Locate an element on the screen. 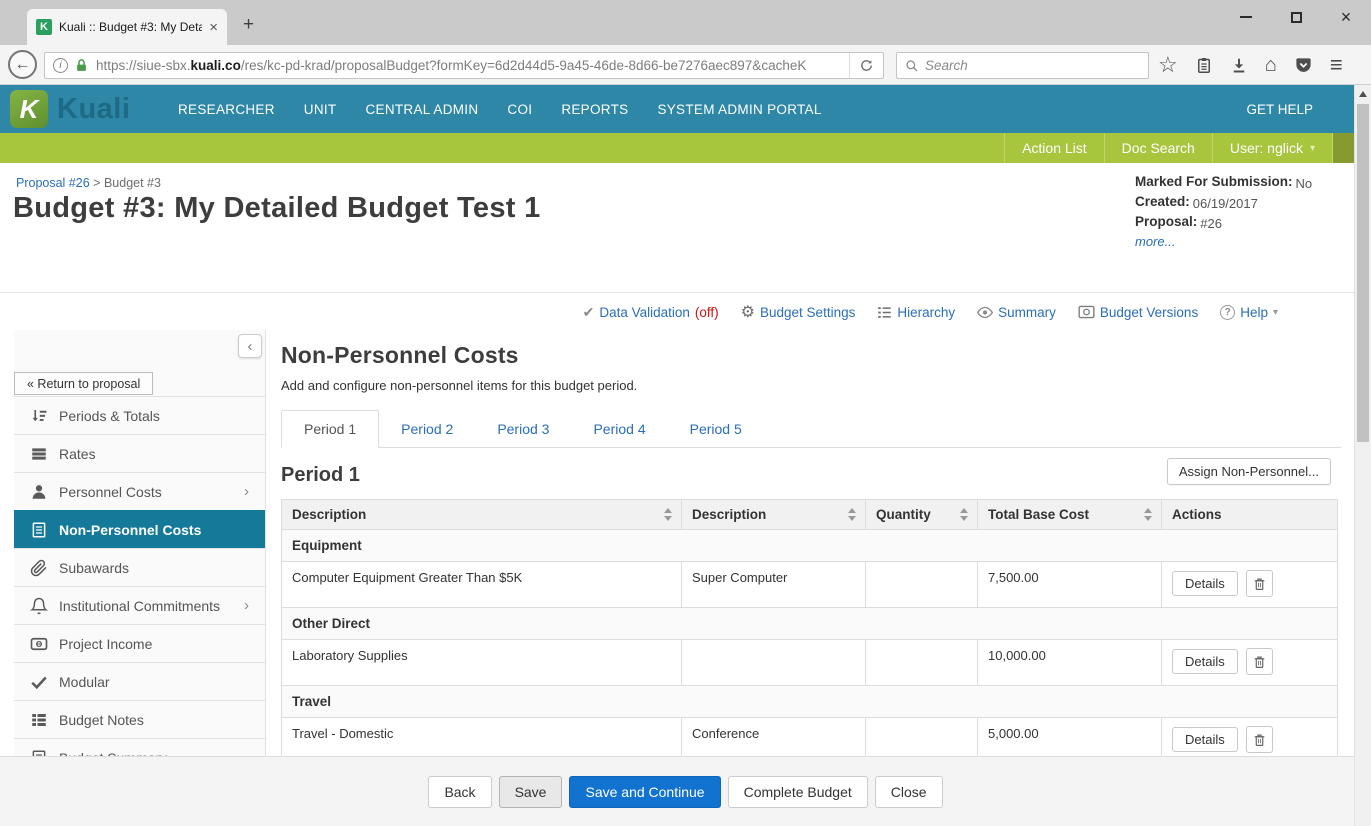  scrollbar-thumb is located at coordinates (1363, 273).